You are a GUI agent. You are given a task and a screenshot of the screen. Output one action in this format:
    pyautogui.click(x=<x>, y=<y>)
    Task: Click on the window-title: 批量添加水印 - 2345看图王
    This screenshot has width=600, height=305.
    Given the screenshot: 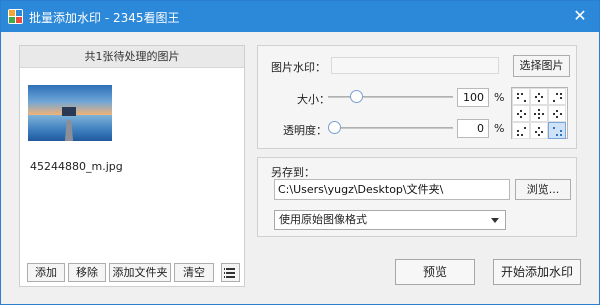 What is the action you would take?
    pyautogui.click(x=104, y=18)
    